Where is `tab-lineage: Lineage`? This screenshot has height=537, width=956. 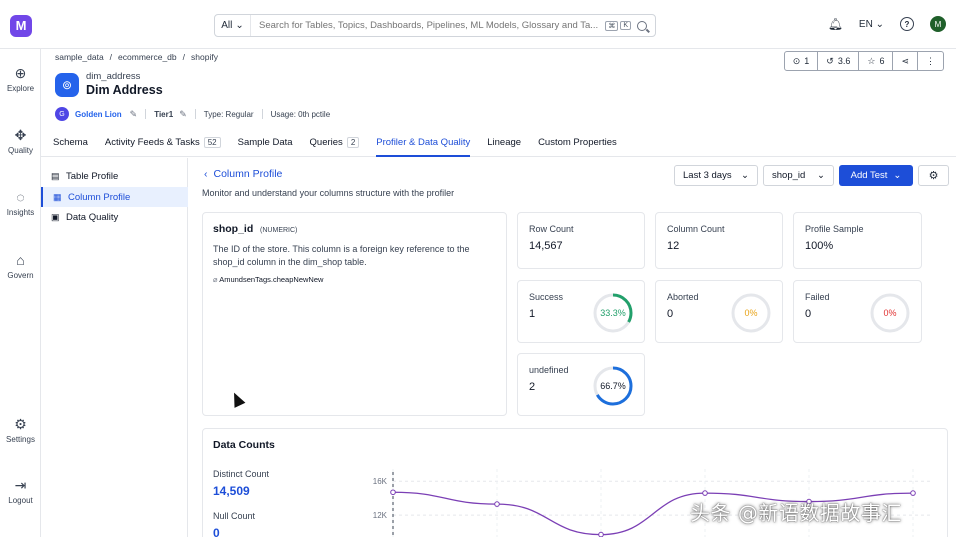 tab-lineage: Lineage is located at coordinates (504, 143).